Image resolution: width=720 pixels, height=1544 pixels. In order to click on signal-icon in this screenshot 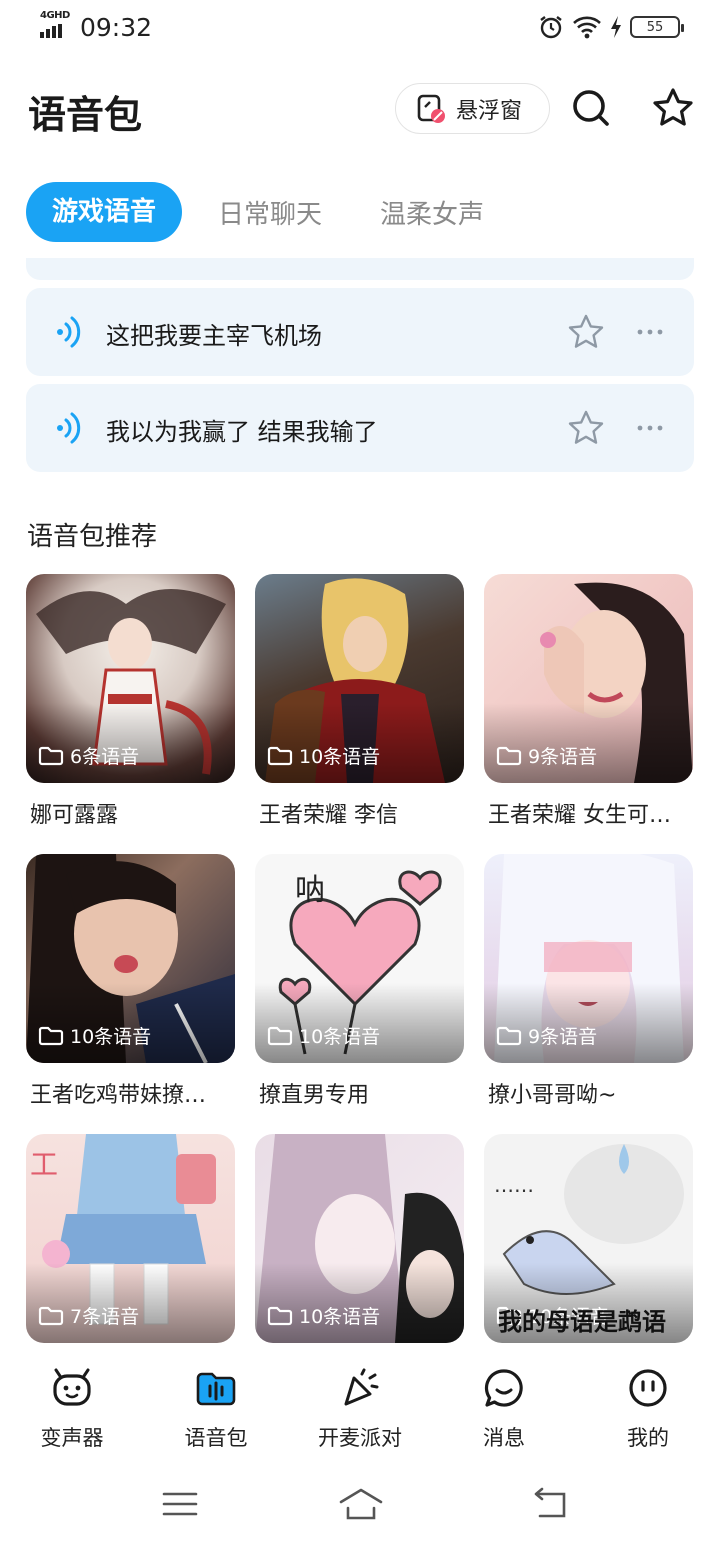, I will do `click(51, 31)`.